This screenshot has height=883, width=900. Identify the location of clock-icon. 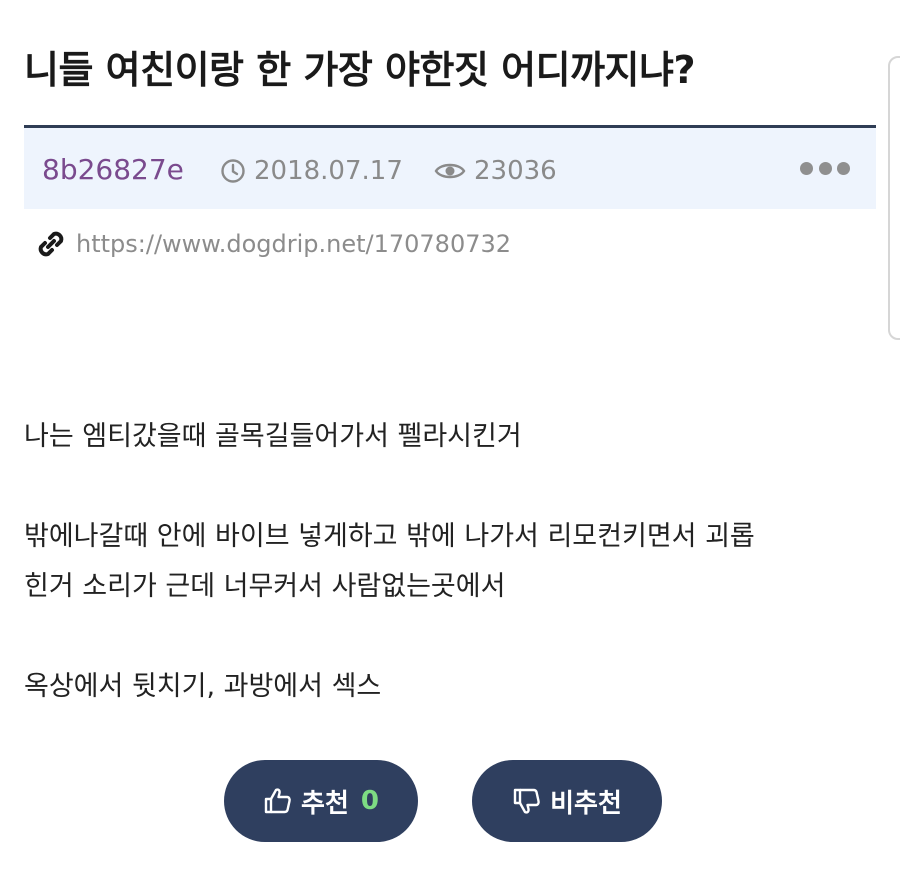
(233, 171).